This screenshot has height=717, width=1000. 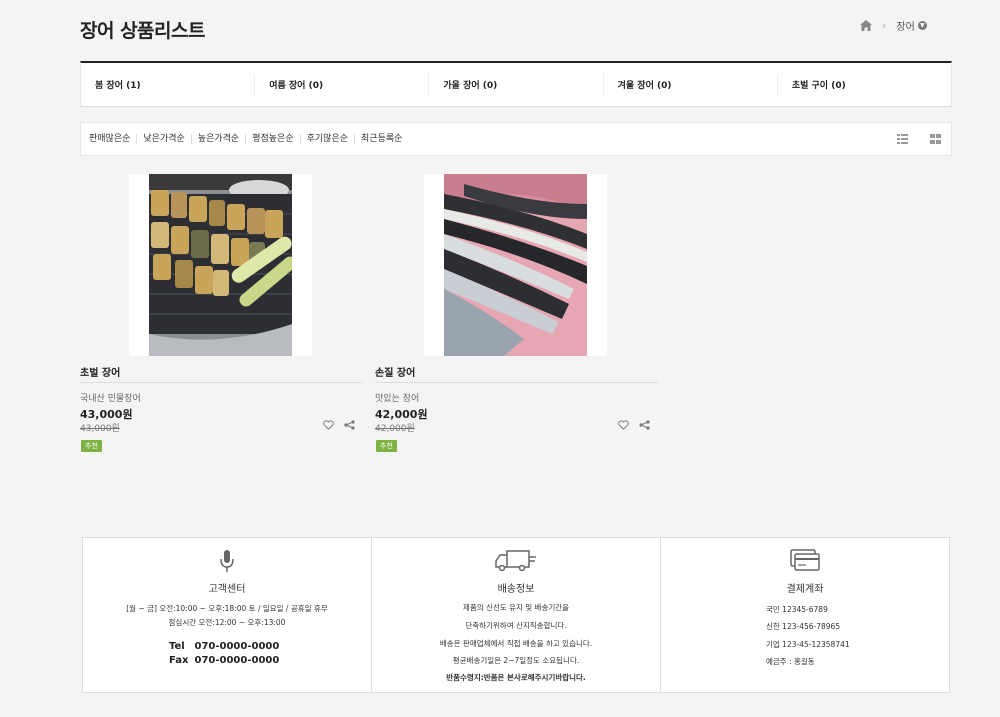 I want to click on chevron-down-icon: ▼, so click(x=922, y=25).